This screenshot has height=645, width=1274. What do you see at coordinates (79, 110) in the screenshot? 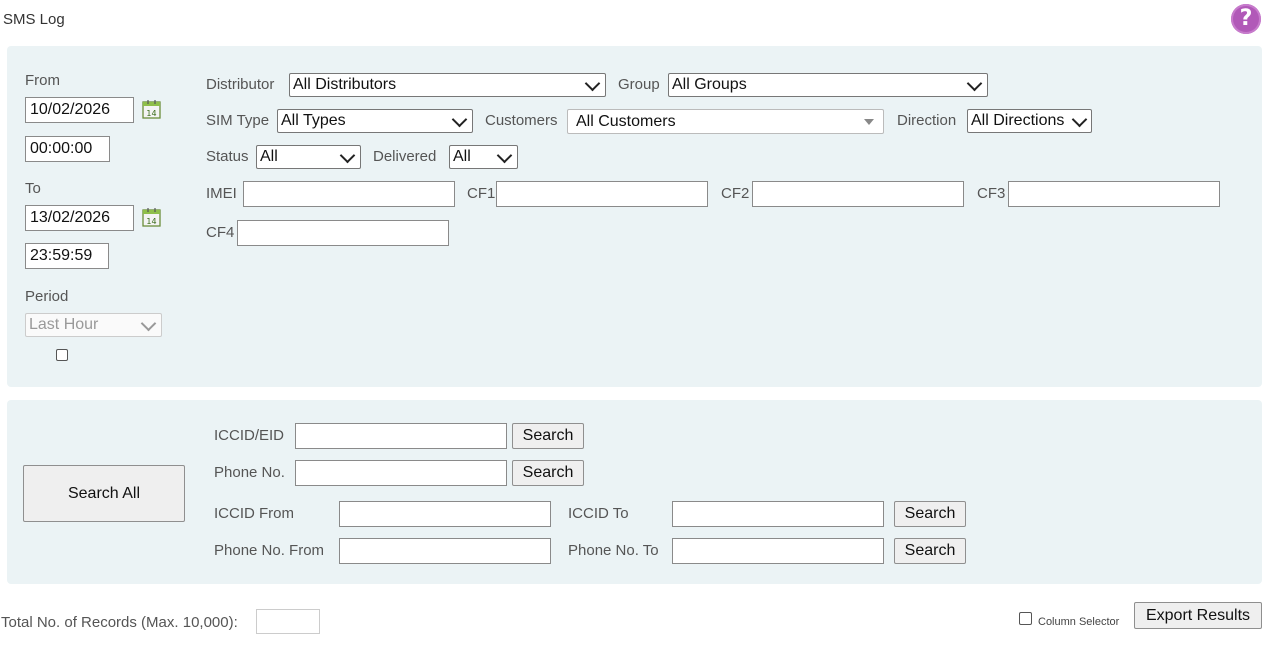
I see `from-date-input` at bounding box center [79, 110].